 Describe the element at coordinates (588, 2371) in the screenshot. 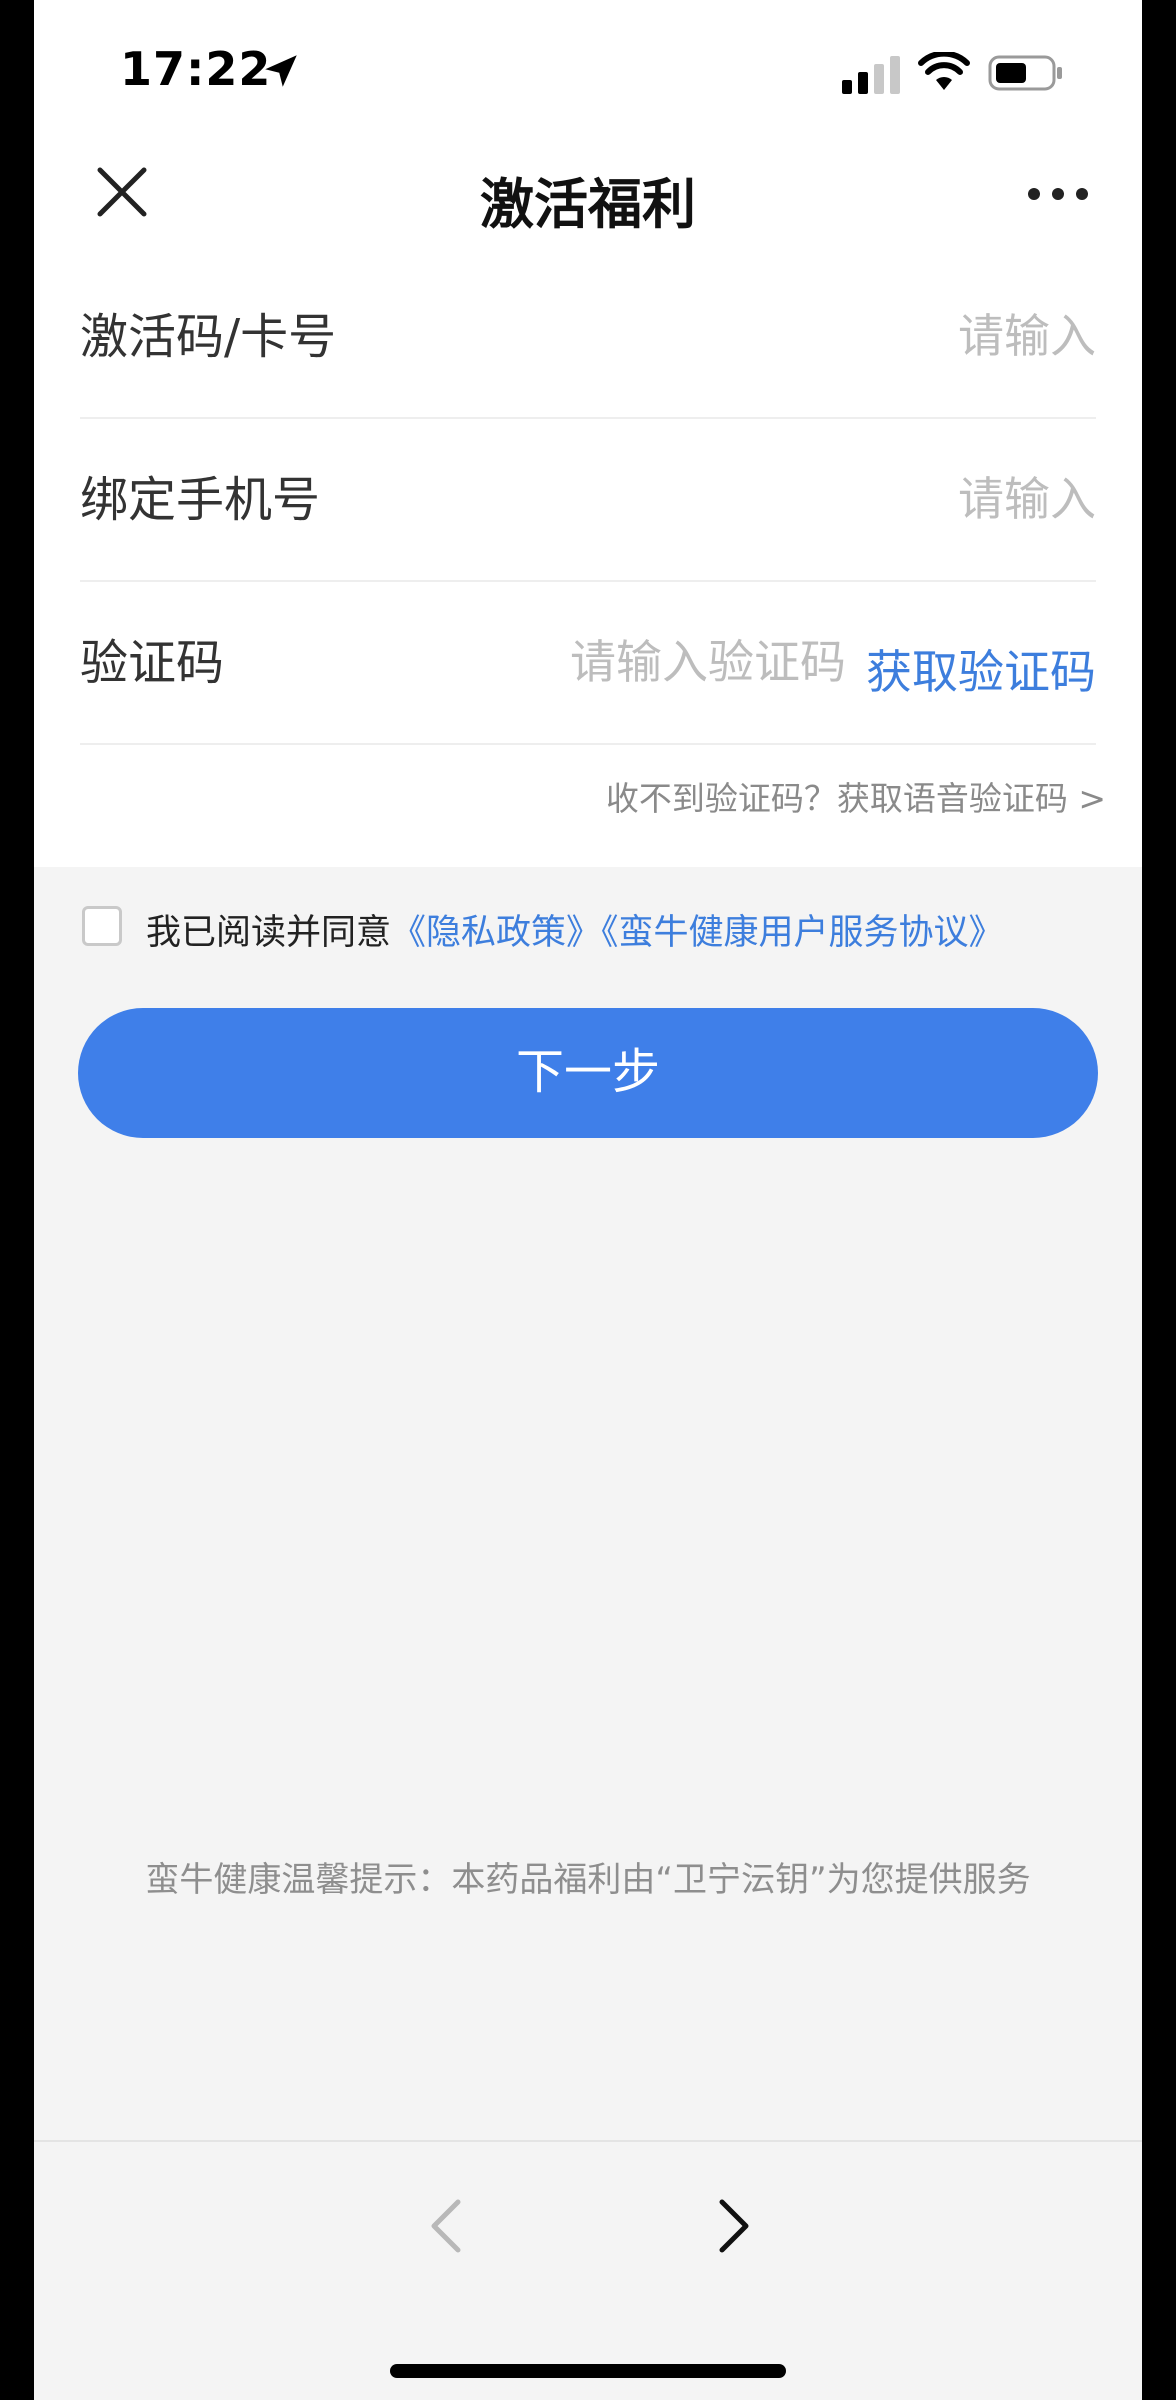

I see `home-indicator` at that location.